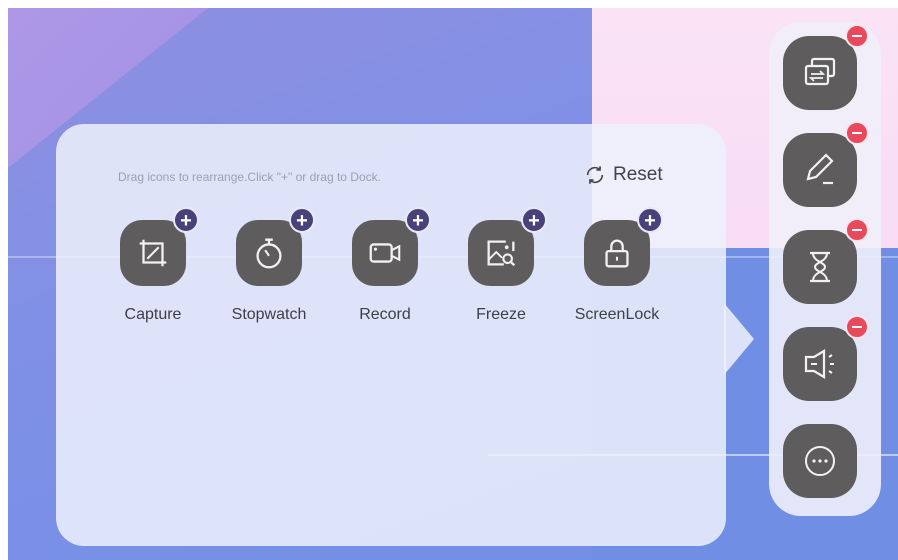 This screenshot has width=898, height=560. I want to click on tool-capture: + Capture, so click(153, 265).